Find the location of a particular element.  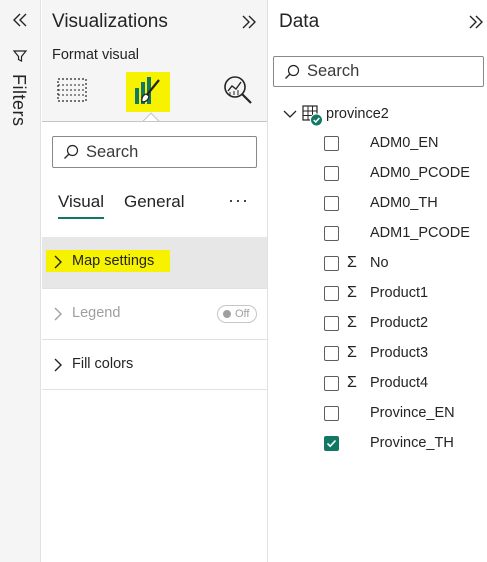

field-item: Σ Product1 is located at coordinates (378, 294).